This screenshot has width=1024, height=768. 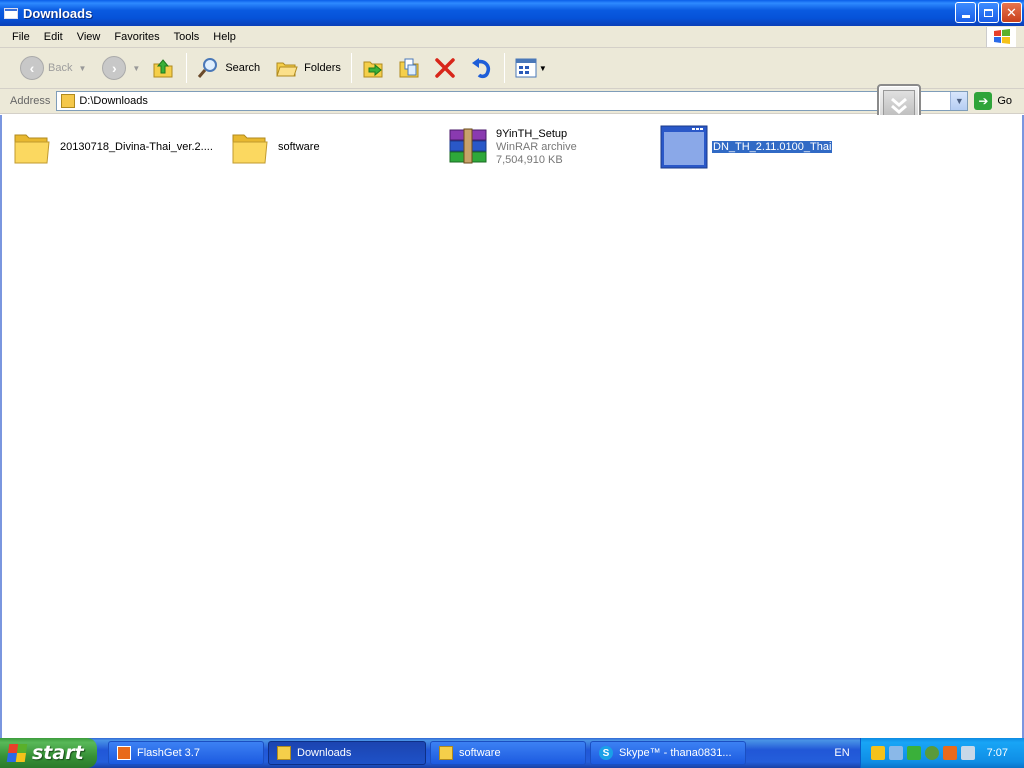 I want to click on go-arrow-icon: ➔, so click(x=983, y=101).